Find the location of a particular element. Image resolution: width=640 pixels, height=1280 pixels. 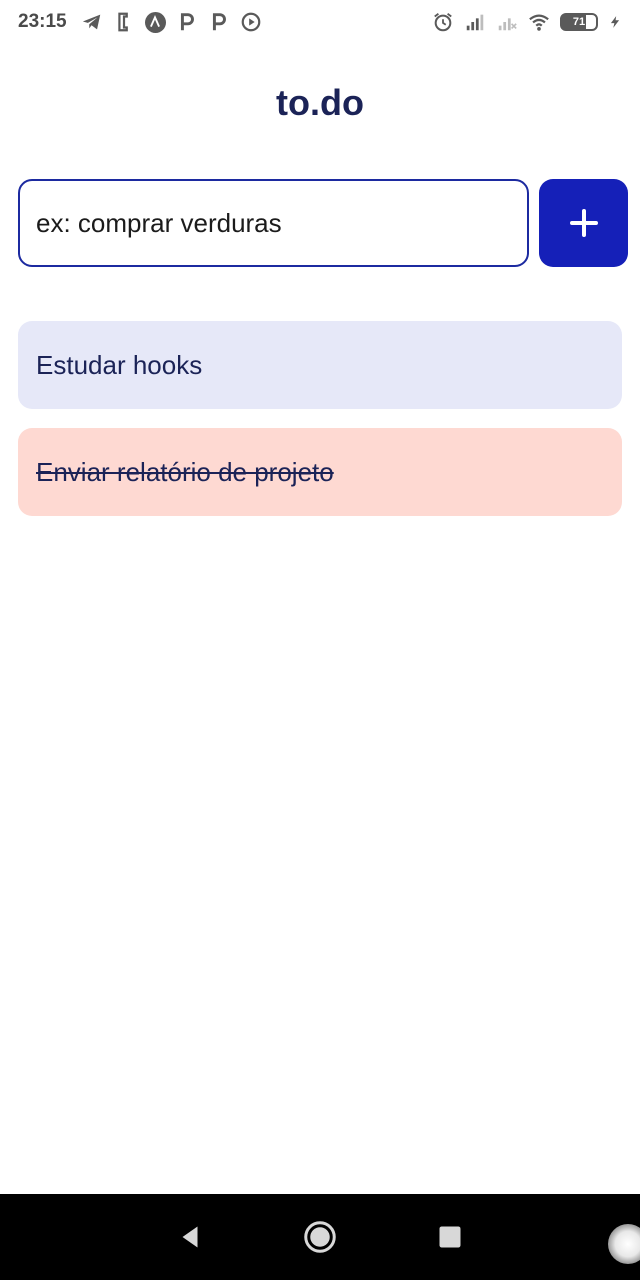

signal-off-icon is located at coordinates (507, 22).